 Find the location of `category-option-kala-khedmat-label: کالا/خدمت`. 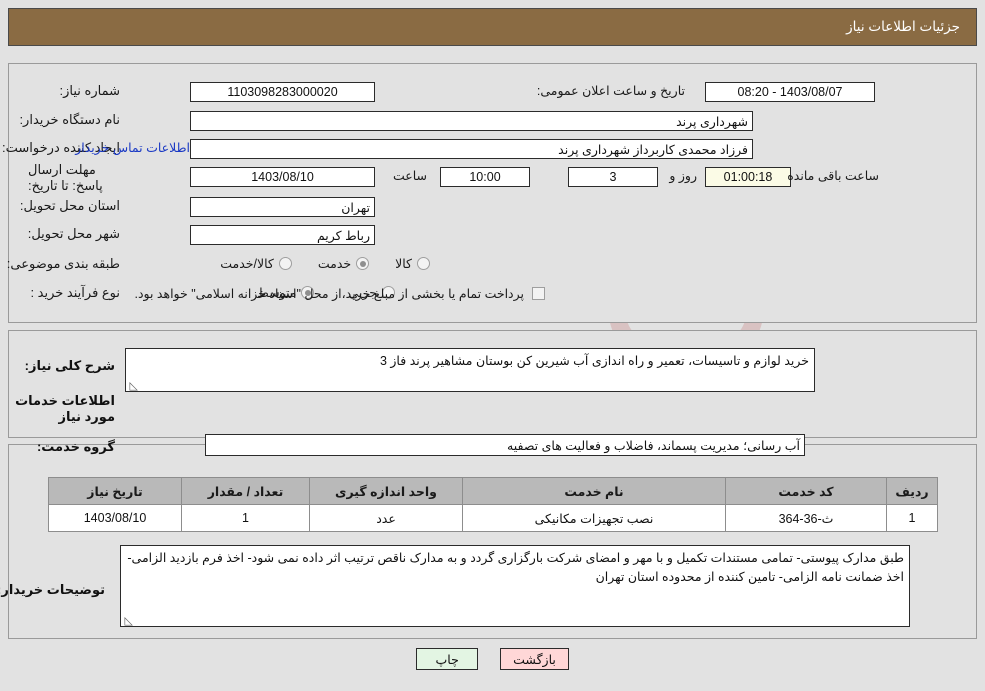

category-option-kala-khedmat-label: کالا/خدمت is located at coordinates (247, 264).